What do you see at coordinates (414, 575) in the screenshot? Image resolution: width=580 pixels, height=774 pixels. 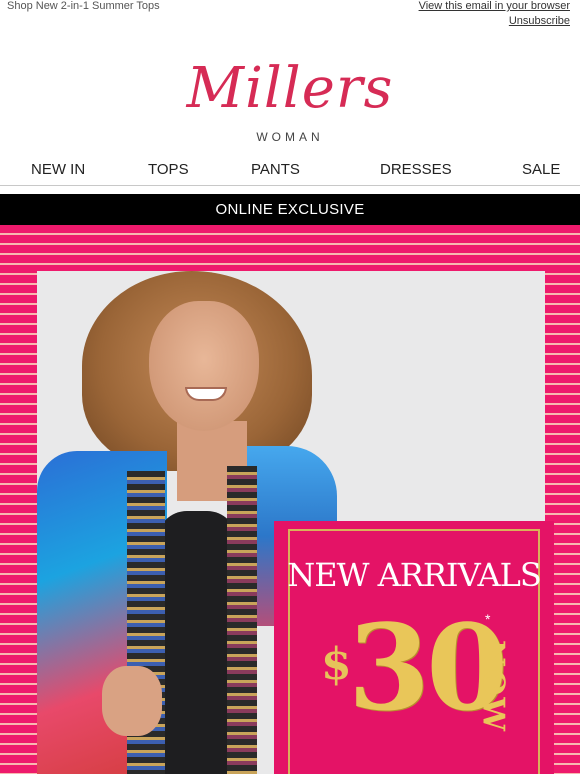 I see `promo-title: NEW ARRIVALS` at bounding box center [414, 575].